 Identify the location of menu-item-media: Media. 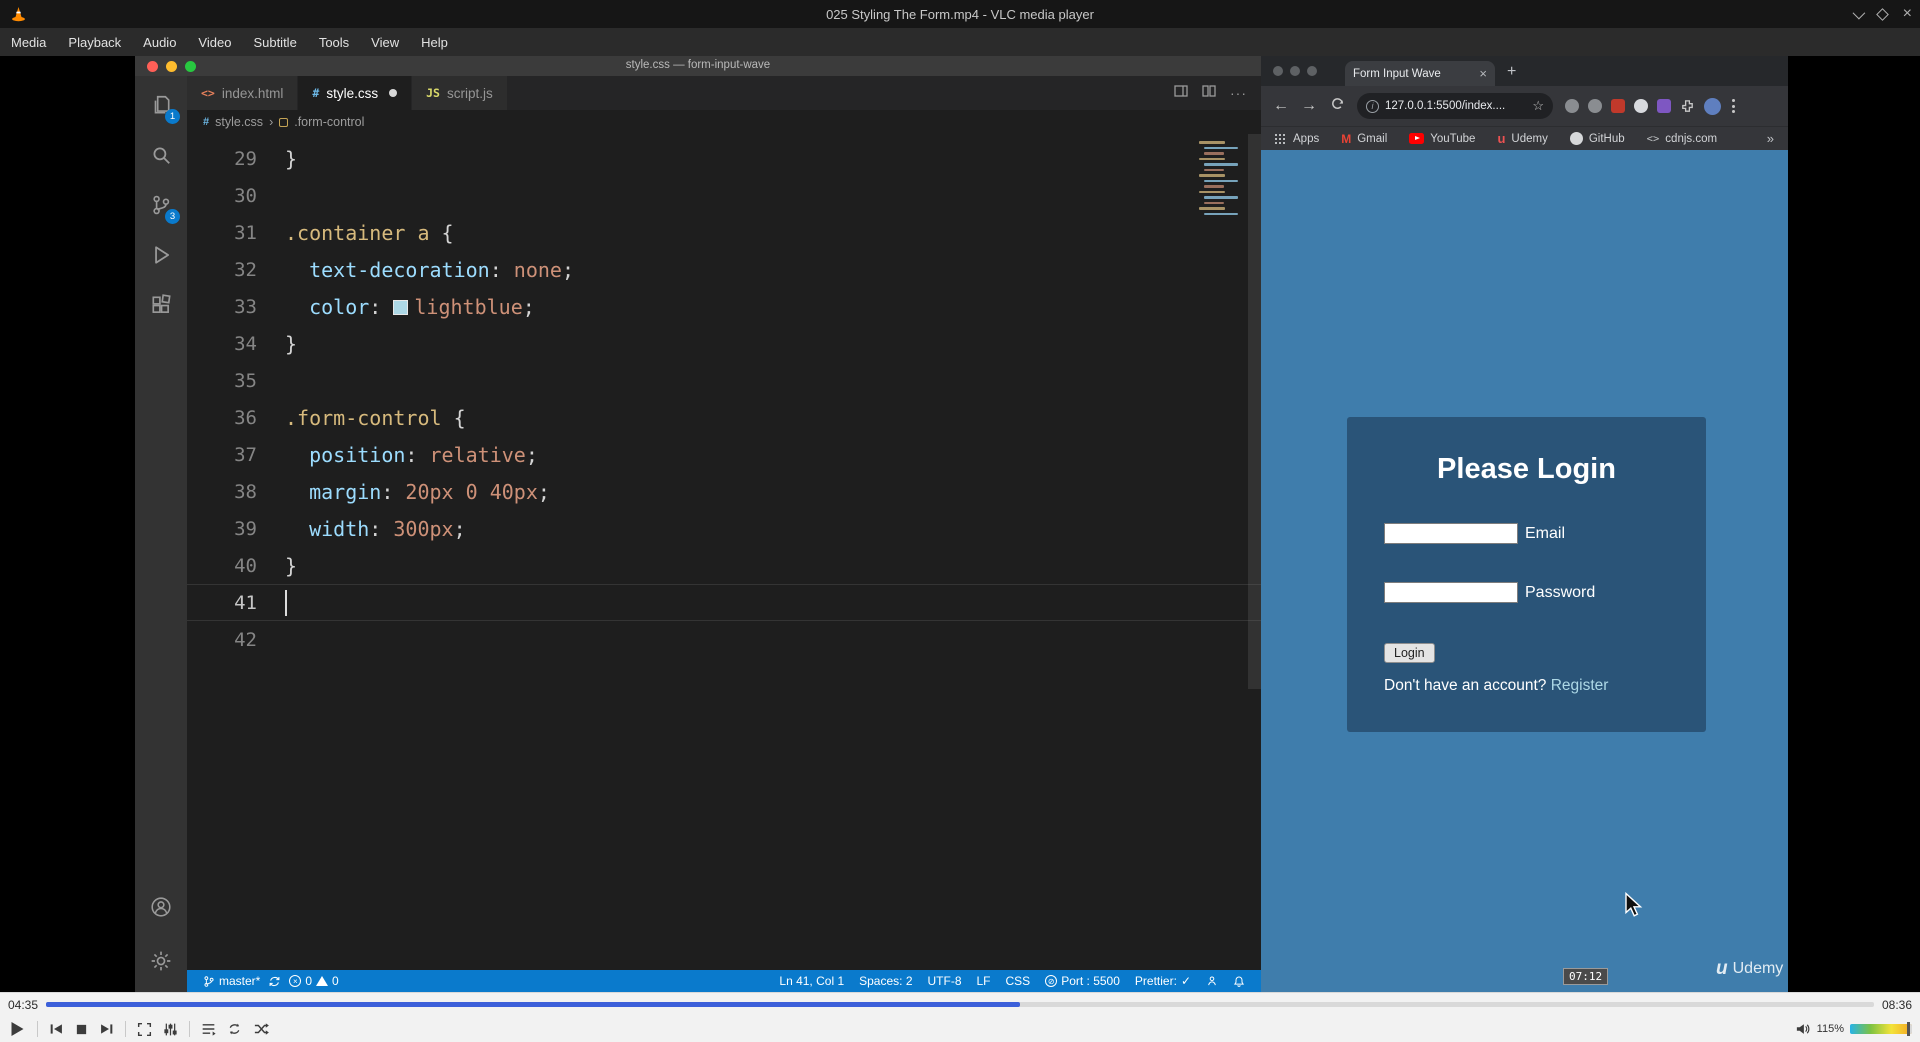
(28, 42).